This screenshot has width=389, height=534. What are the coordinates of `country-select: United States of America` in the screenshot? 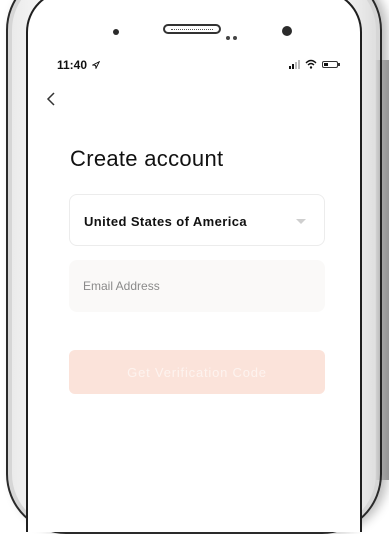 It's located at (197, 220).